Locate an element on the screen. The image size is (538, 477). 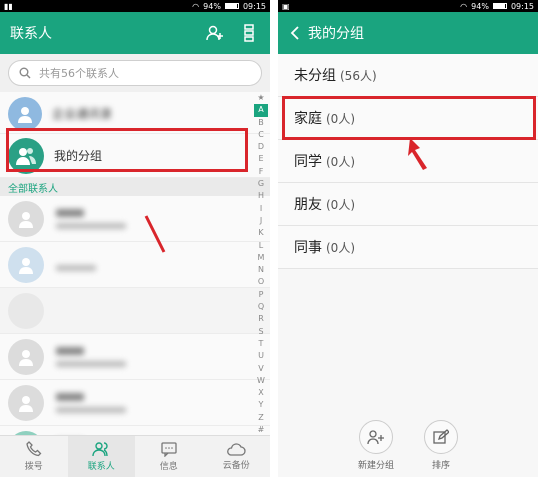
search-icon is located at coordinates (25, 73).